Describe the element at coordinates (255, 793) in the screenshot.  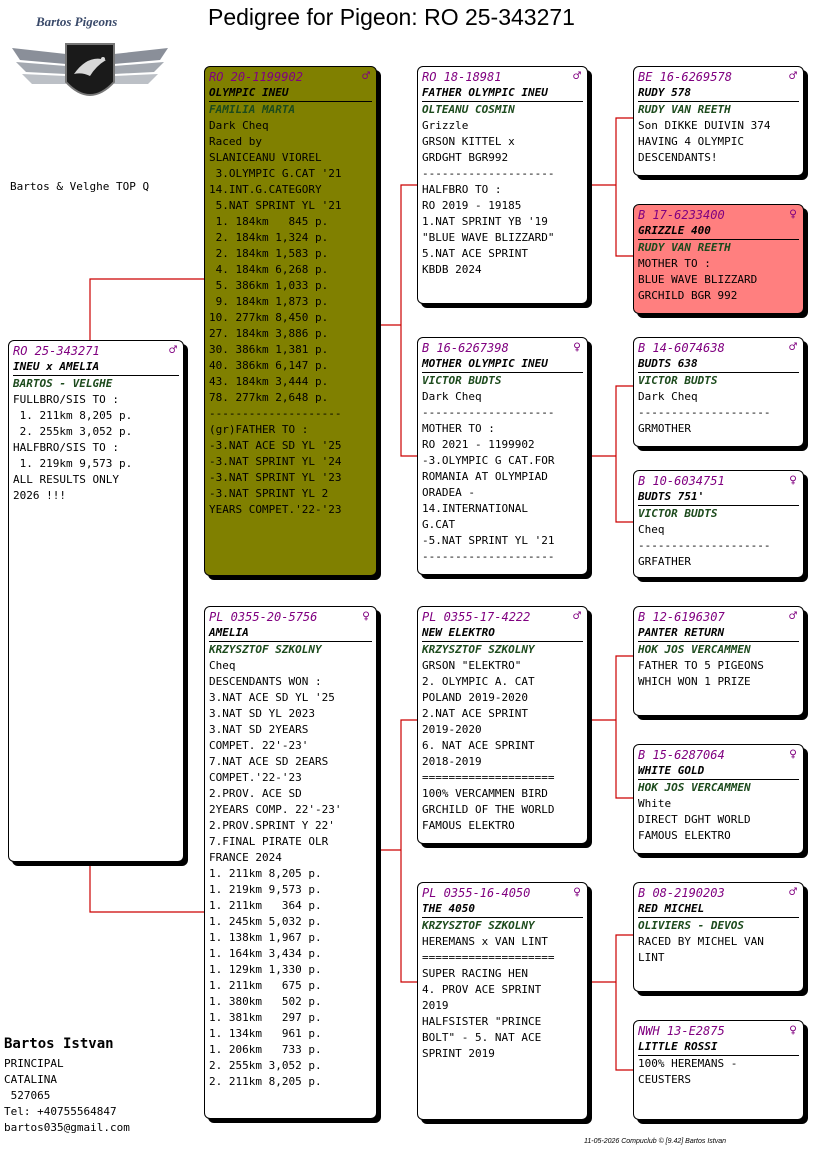
I see `note-line: 2.PROV. ACE SD` at that location.